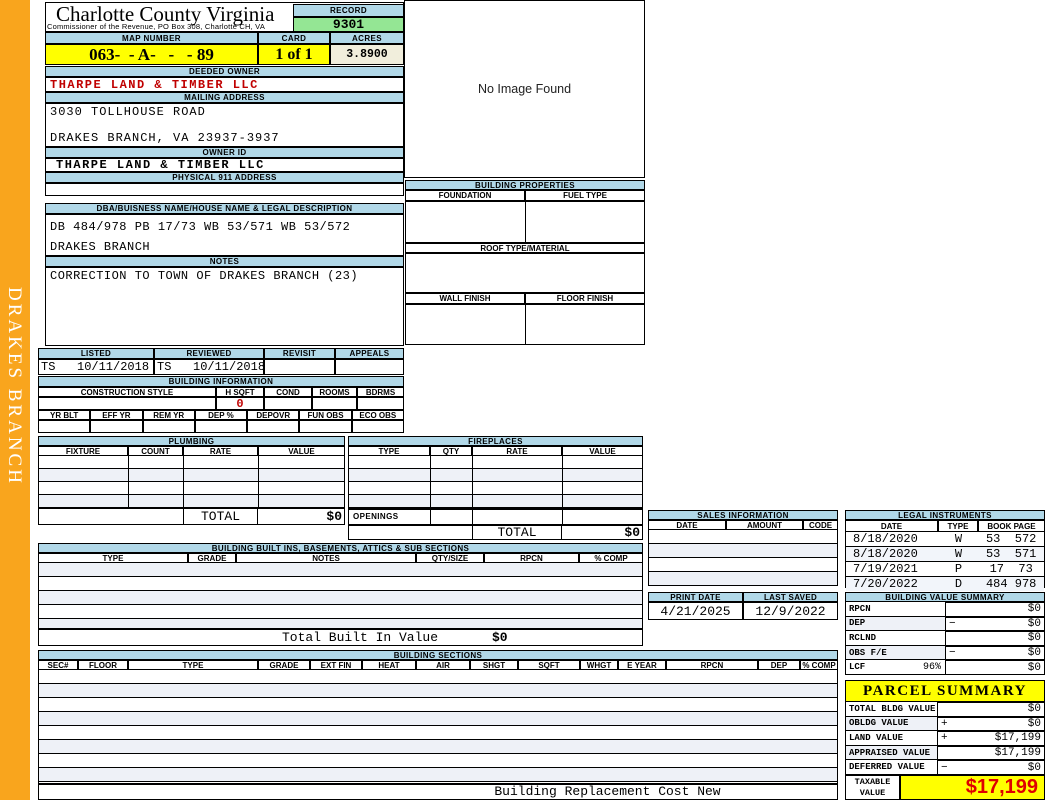 The height and width of the screenshot is (800, 1050). Describe the element at coordinates (103, 665) in the screenshot. I see `bs-floor-label: FLOOR` at that location.